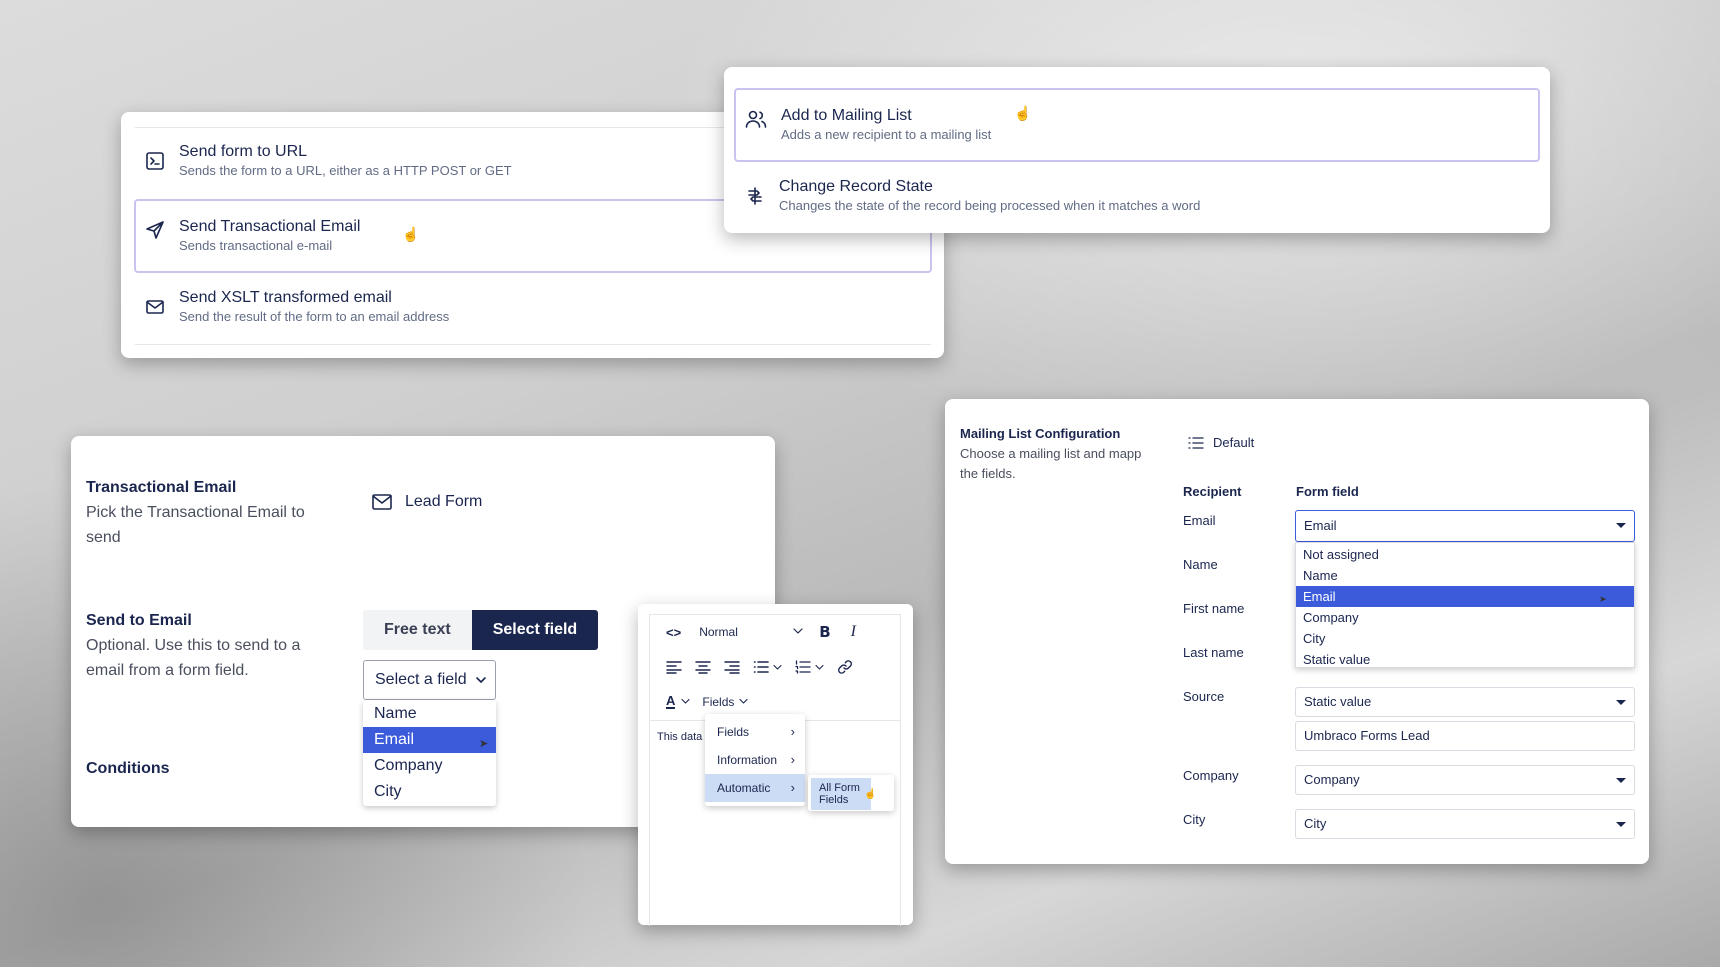 This screenshot has width=1720, height=967. What do you see at coordinates (1320, 525) in the screenshot?
I see `email-field-select-value: Email` at bounding box center [1320, 525].